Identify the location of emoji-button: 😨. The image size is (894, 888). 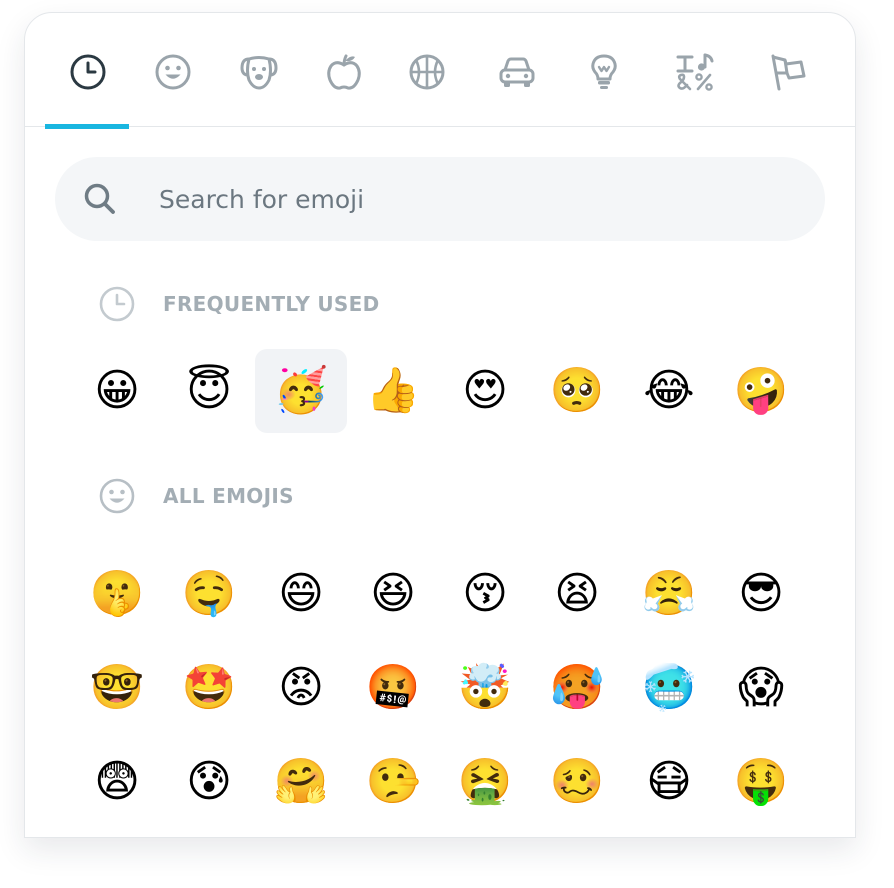
(117, 782).